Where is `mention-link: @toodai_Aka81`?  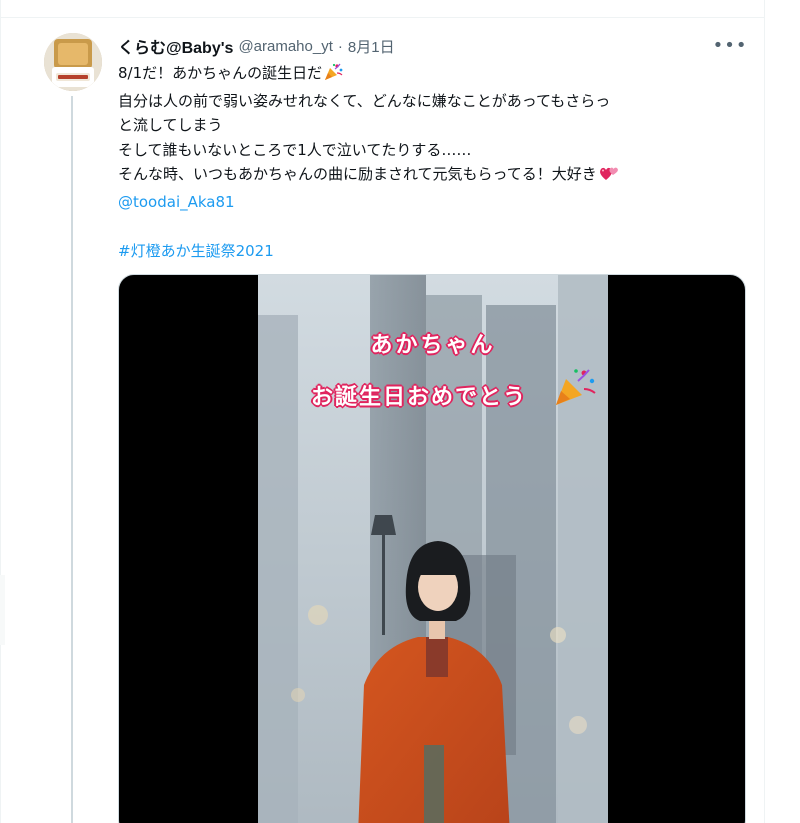 mention-link: @toodai_Aka81 is located at coordinates (438, 202).